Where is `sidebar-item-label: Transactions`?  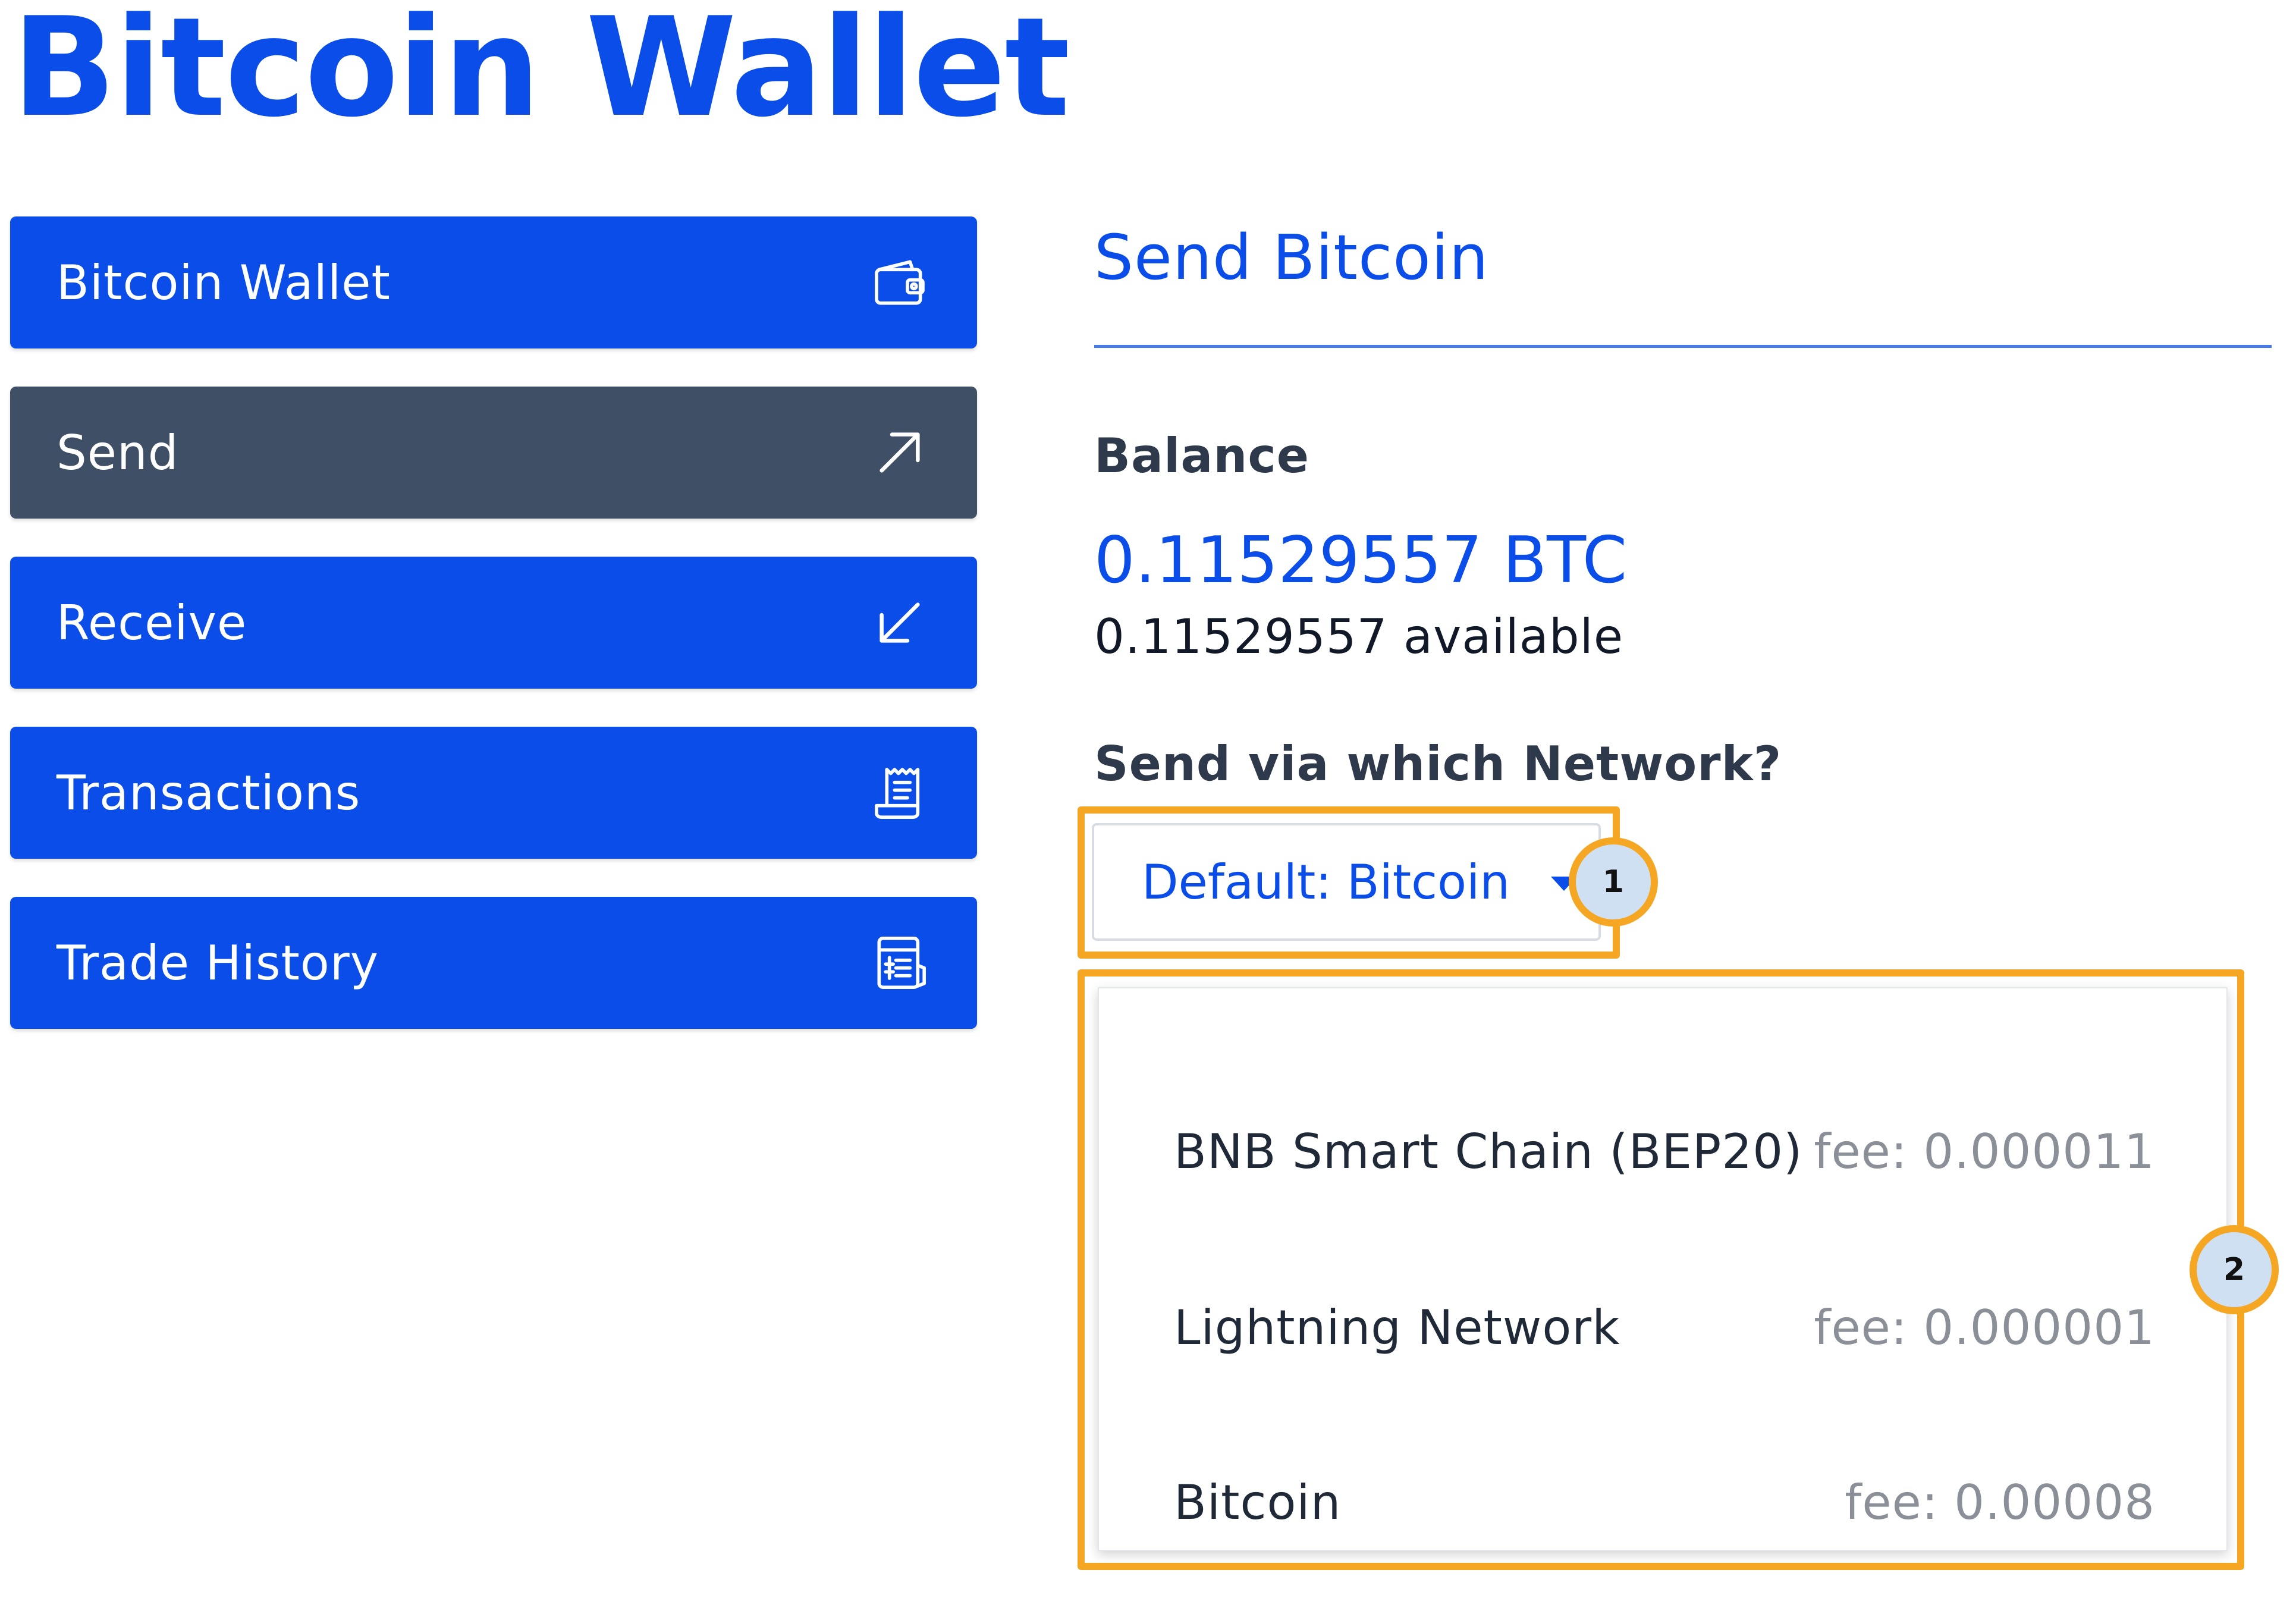
sidebar-item-label: Transactions is located at coordinates (208, 793).